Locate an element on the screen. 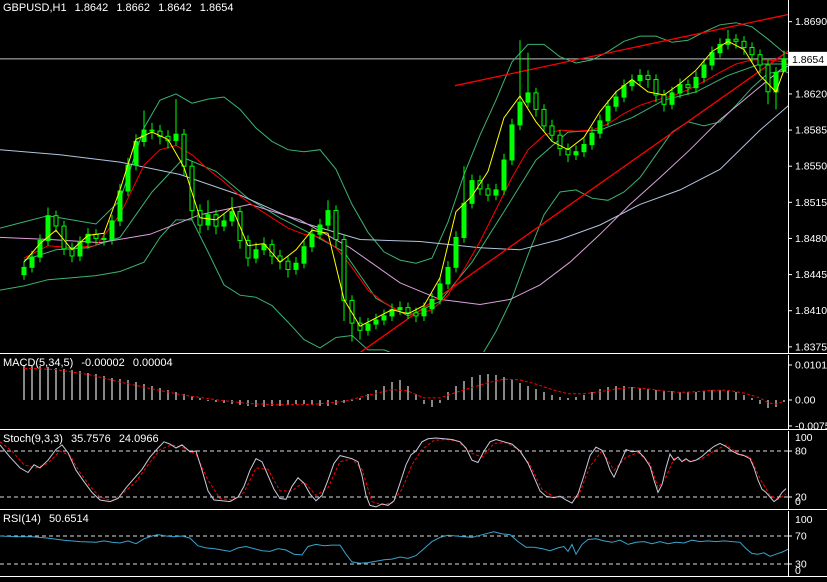  svg-text: -0.0075 is located at coordinates (811, 424).